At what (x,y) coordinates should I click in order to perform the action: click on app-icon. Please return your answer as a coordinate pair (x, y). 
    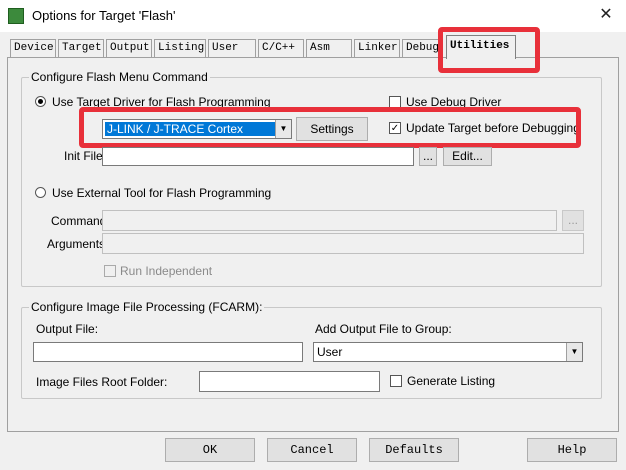
    Looking at the image, I should click on (16, 16).